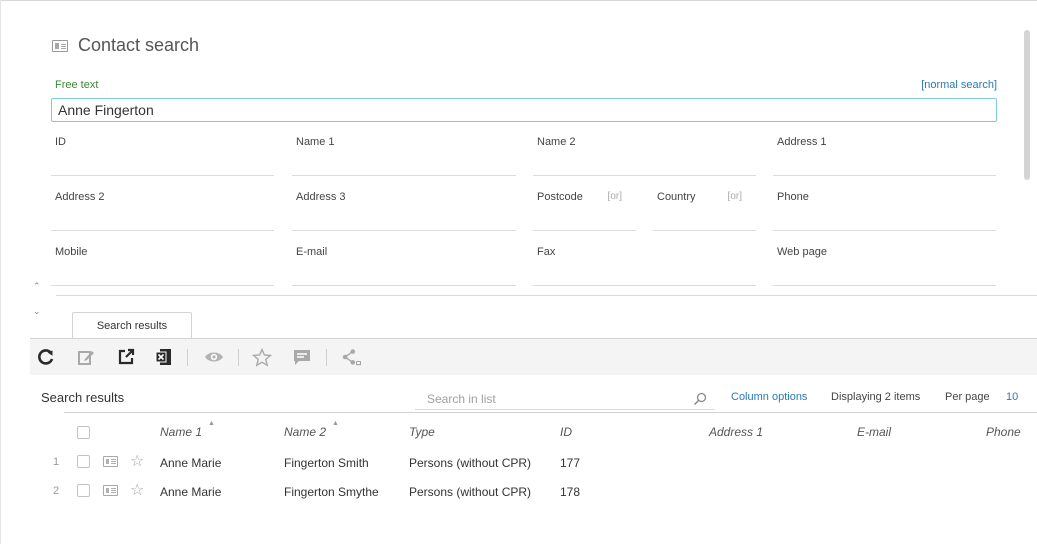 This screenshot has height=544, width=1037. I want to click on webpage-field-label: Web page, so click(802, 252).